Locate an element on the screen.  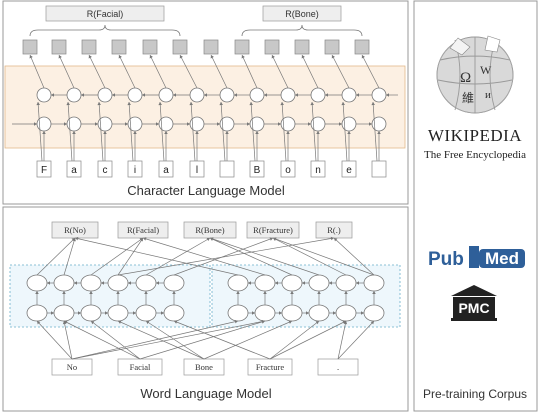
char-panel-caption: Character Language Model is located at coordinates (206, 190).